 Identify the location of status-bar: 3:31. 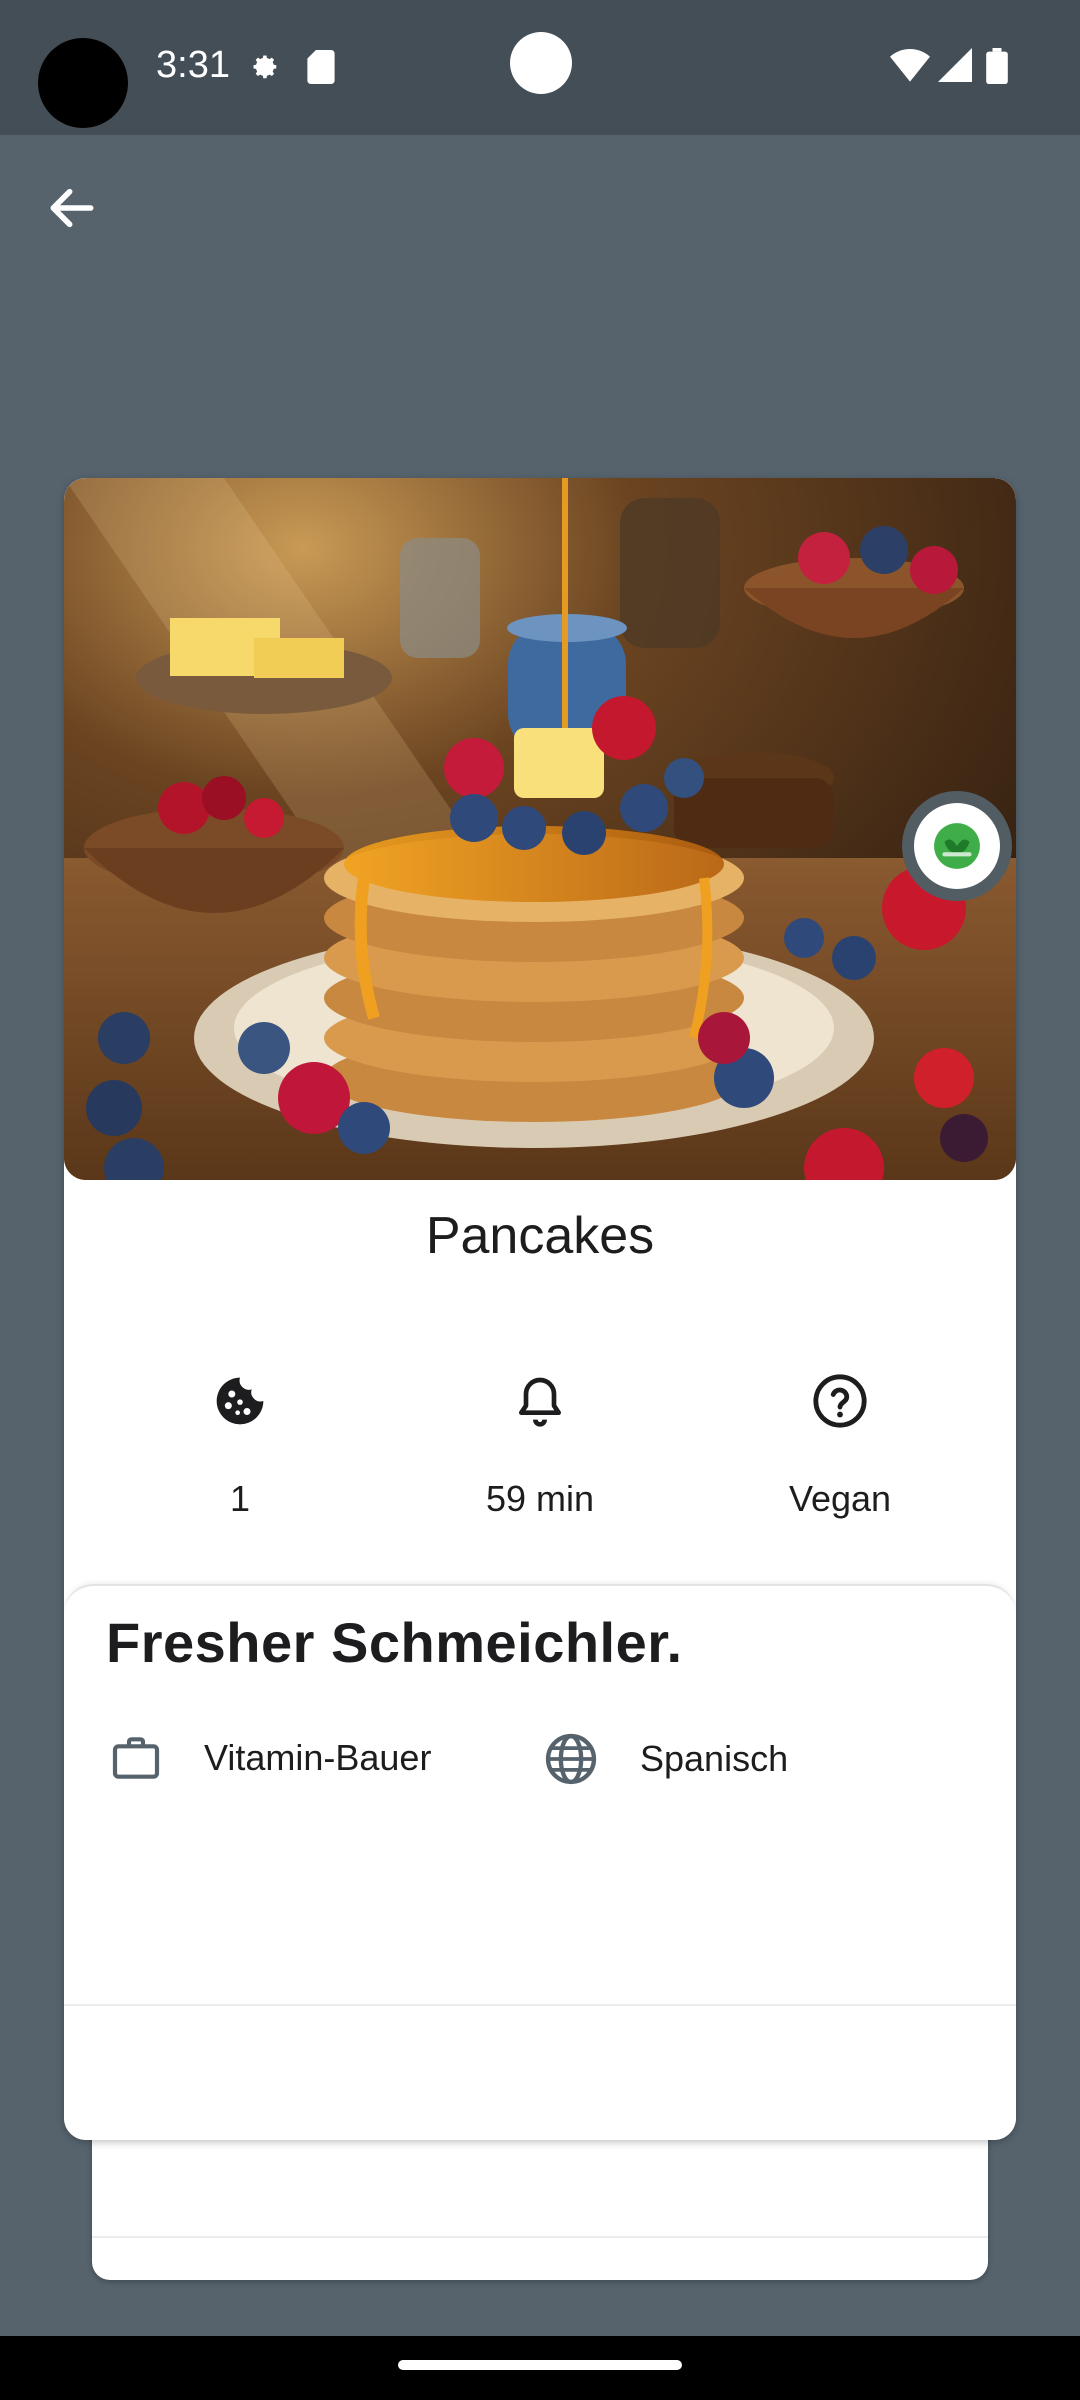
(540, 67).